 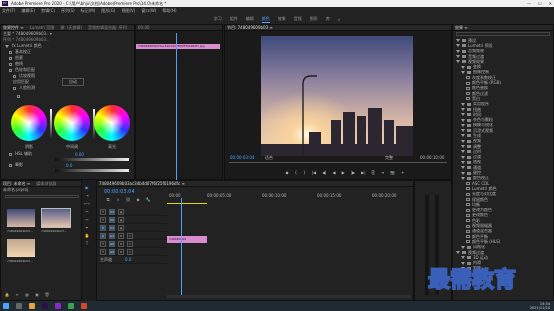 What do you see at coordinates (128, 11) in the screenshot?
I see `menu-item: 视图(V)` at bounding box center [128, 11].